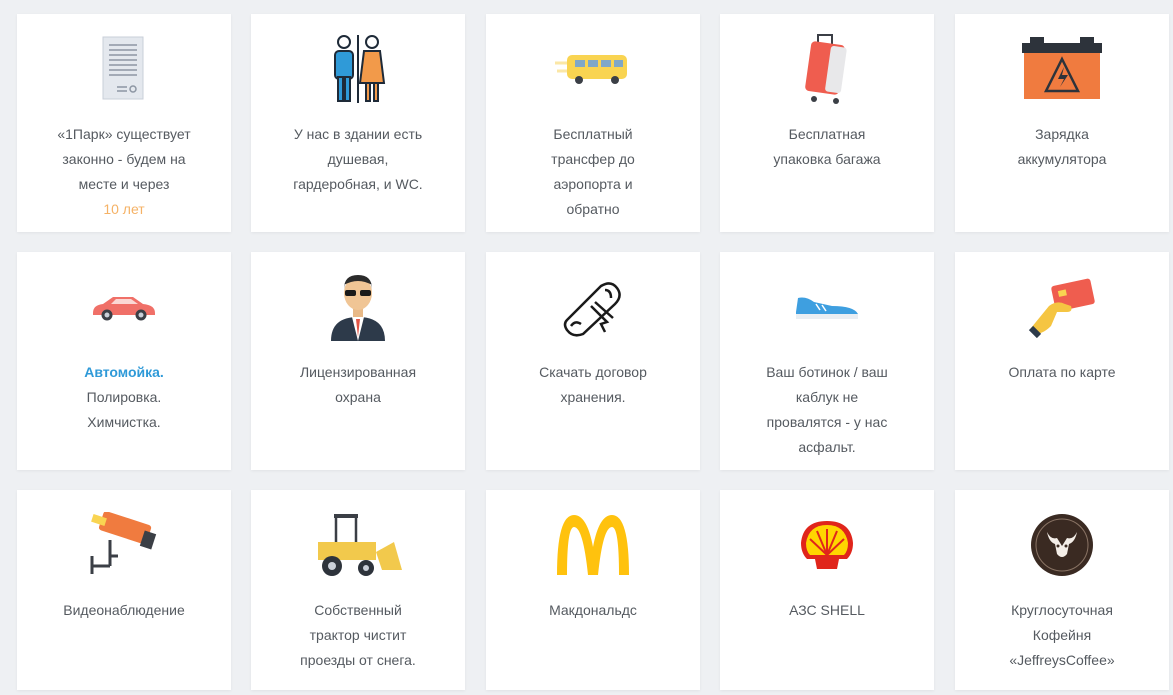  What do you see at coordinates (358, 134) in the screenshot?
I see `feature-line: У нас в здании есть` at bounding box center [358, 134].